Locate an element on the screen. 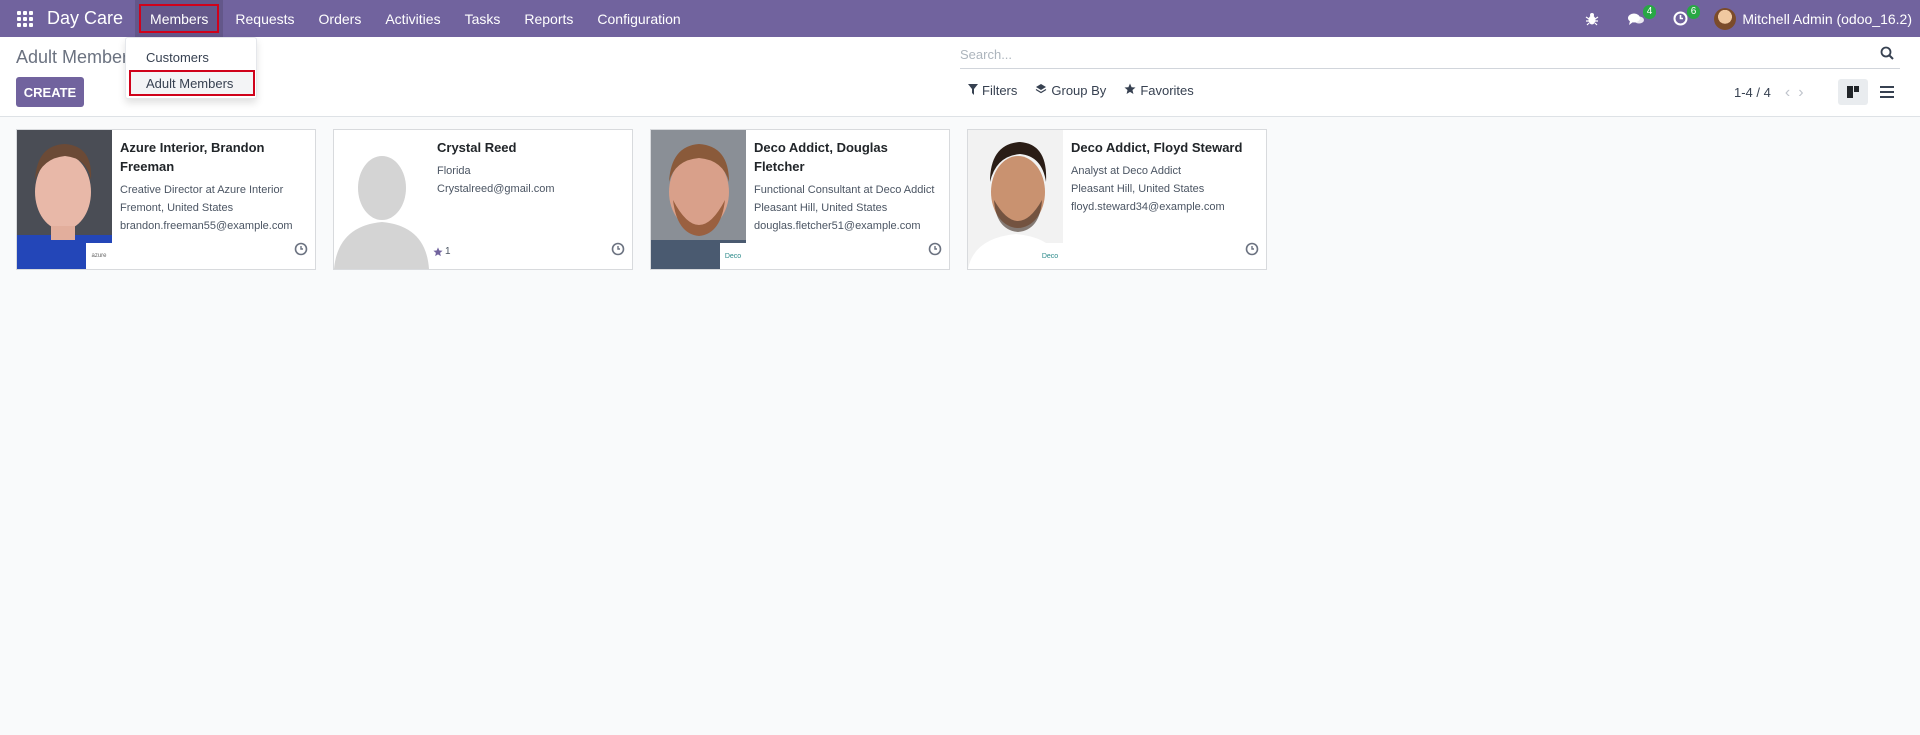  menu-requests: Requests is located at coordinates (264, 18).